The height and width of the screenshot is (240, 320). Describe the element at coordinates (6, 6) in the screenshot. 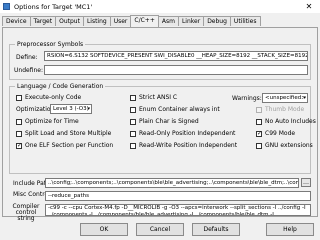

I see `app-icon` at that location.